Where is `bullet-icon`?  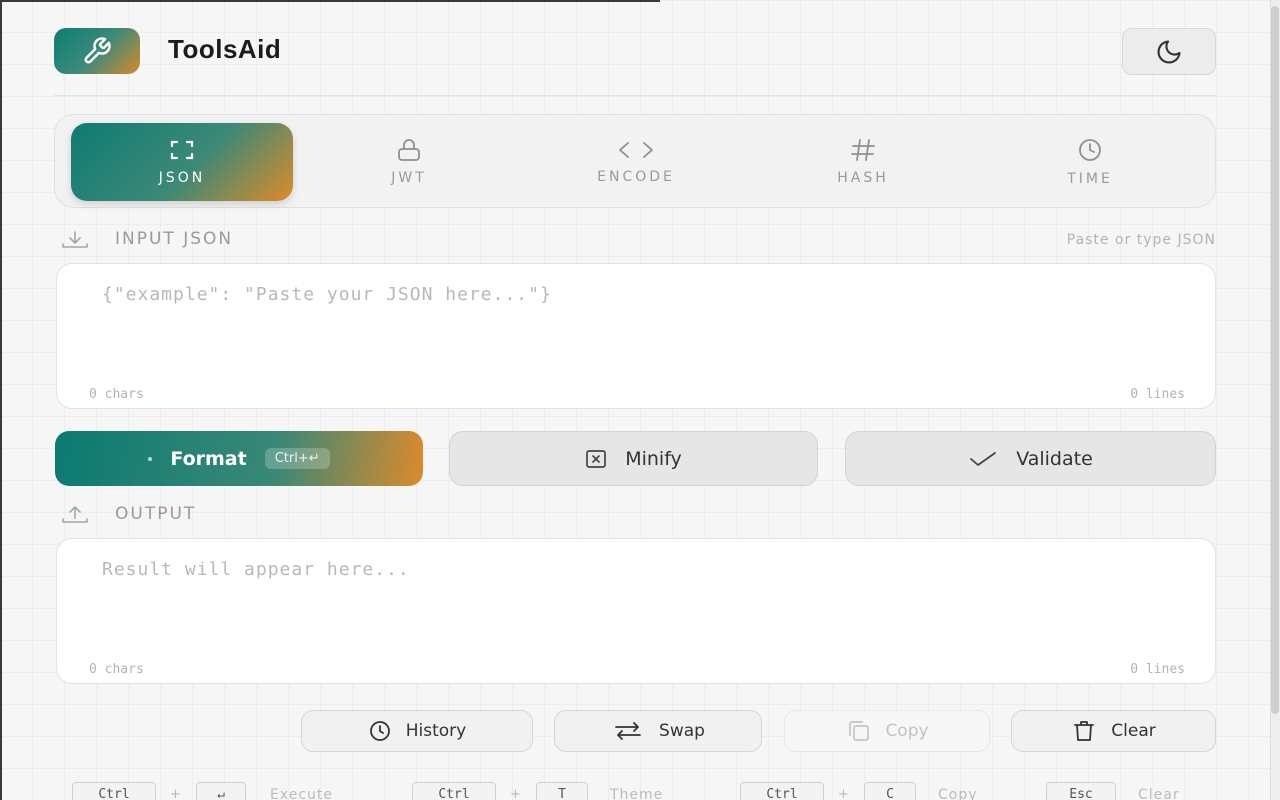 bullet-icon is located at coordinates (150, 458).